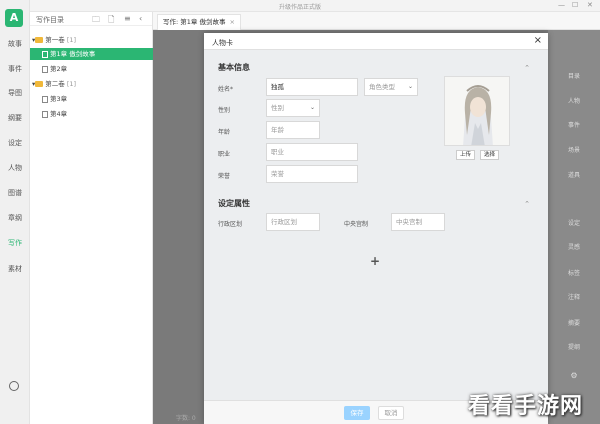 Image resolution: width=600 pixels, height=424 pixels. What do you see at coordinates (91, 40) in the screenshot?
I see `tree-volume-1: ▾ 第一卷 [1]` at bounding box center [91, 40].